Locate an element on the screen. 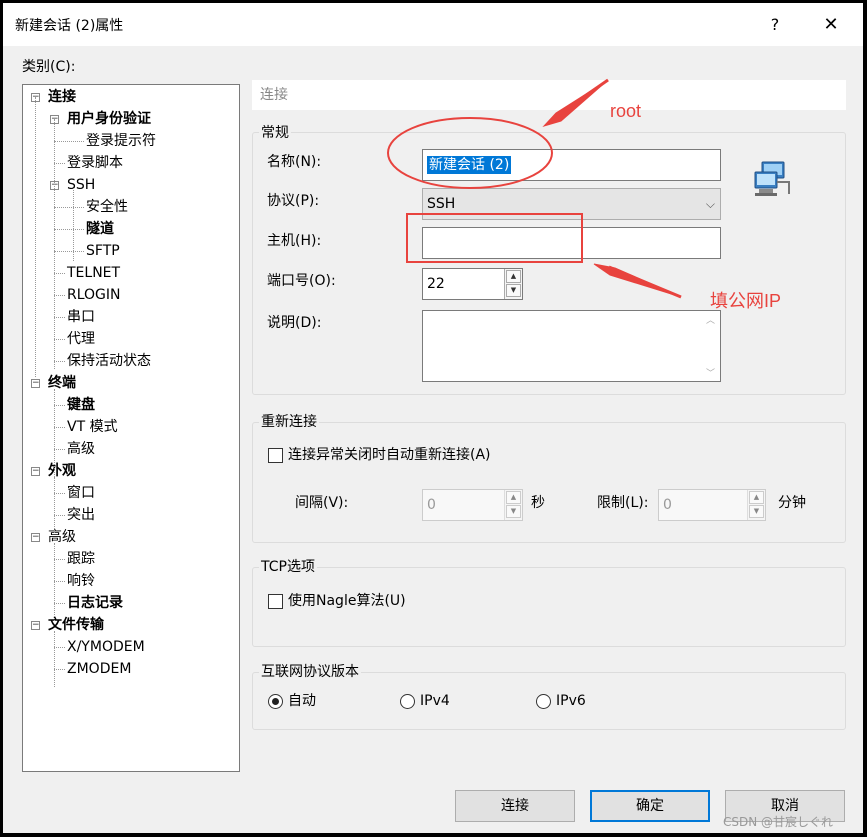 The image size is (867, 837). annotation-overlay is located at coordinates (534, 188).